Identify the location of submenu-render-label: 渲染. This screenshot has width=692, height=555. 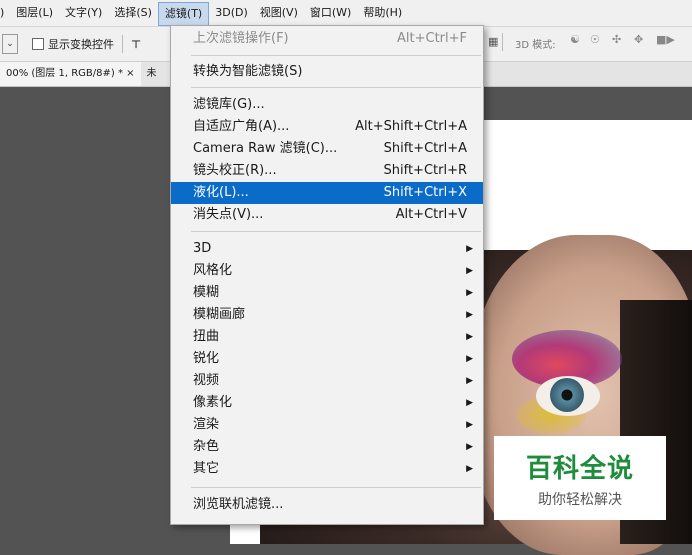
(206, 424).